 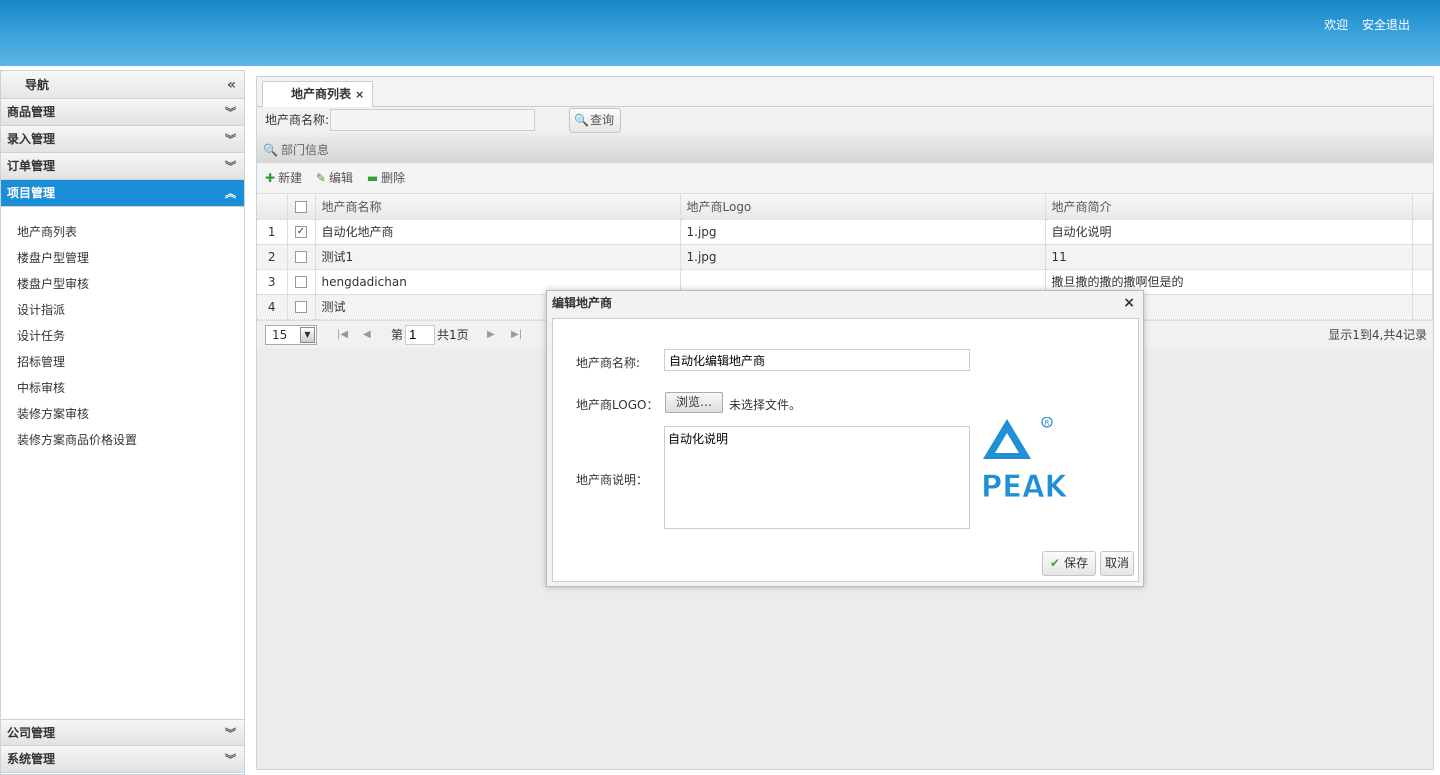 I want to click on sidebar-section-company: 公司管理 ︾, so click(x=122, y=732).